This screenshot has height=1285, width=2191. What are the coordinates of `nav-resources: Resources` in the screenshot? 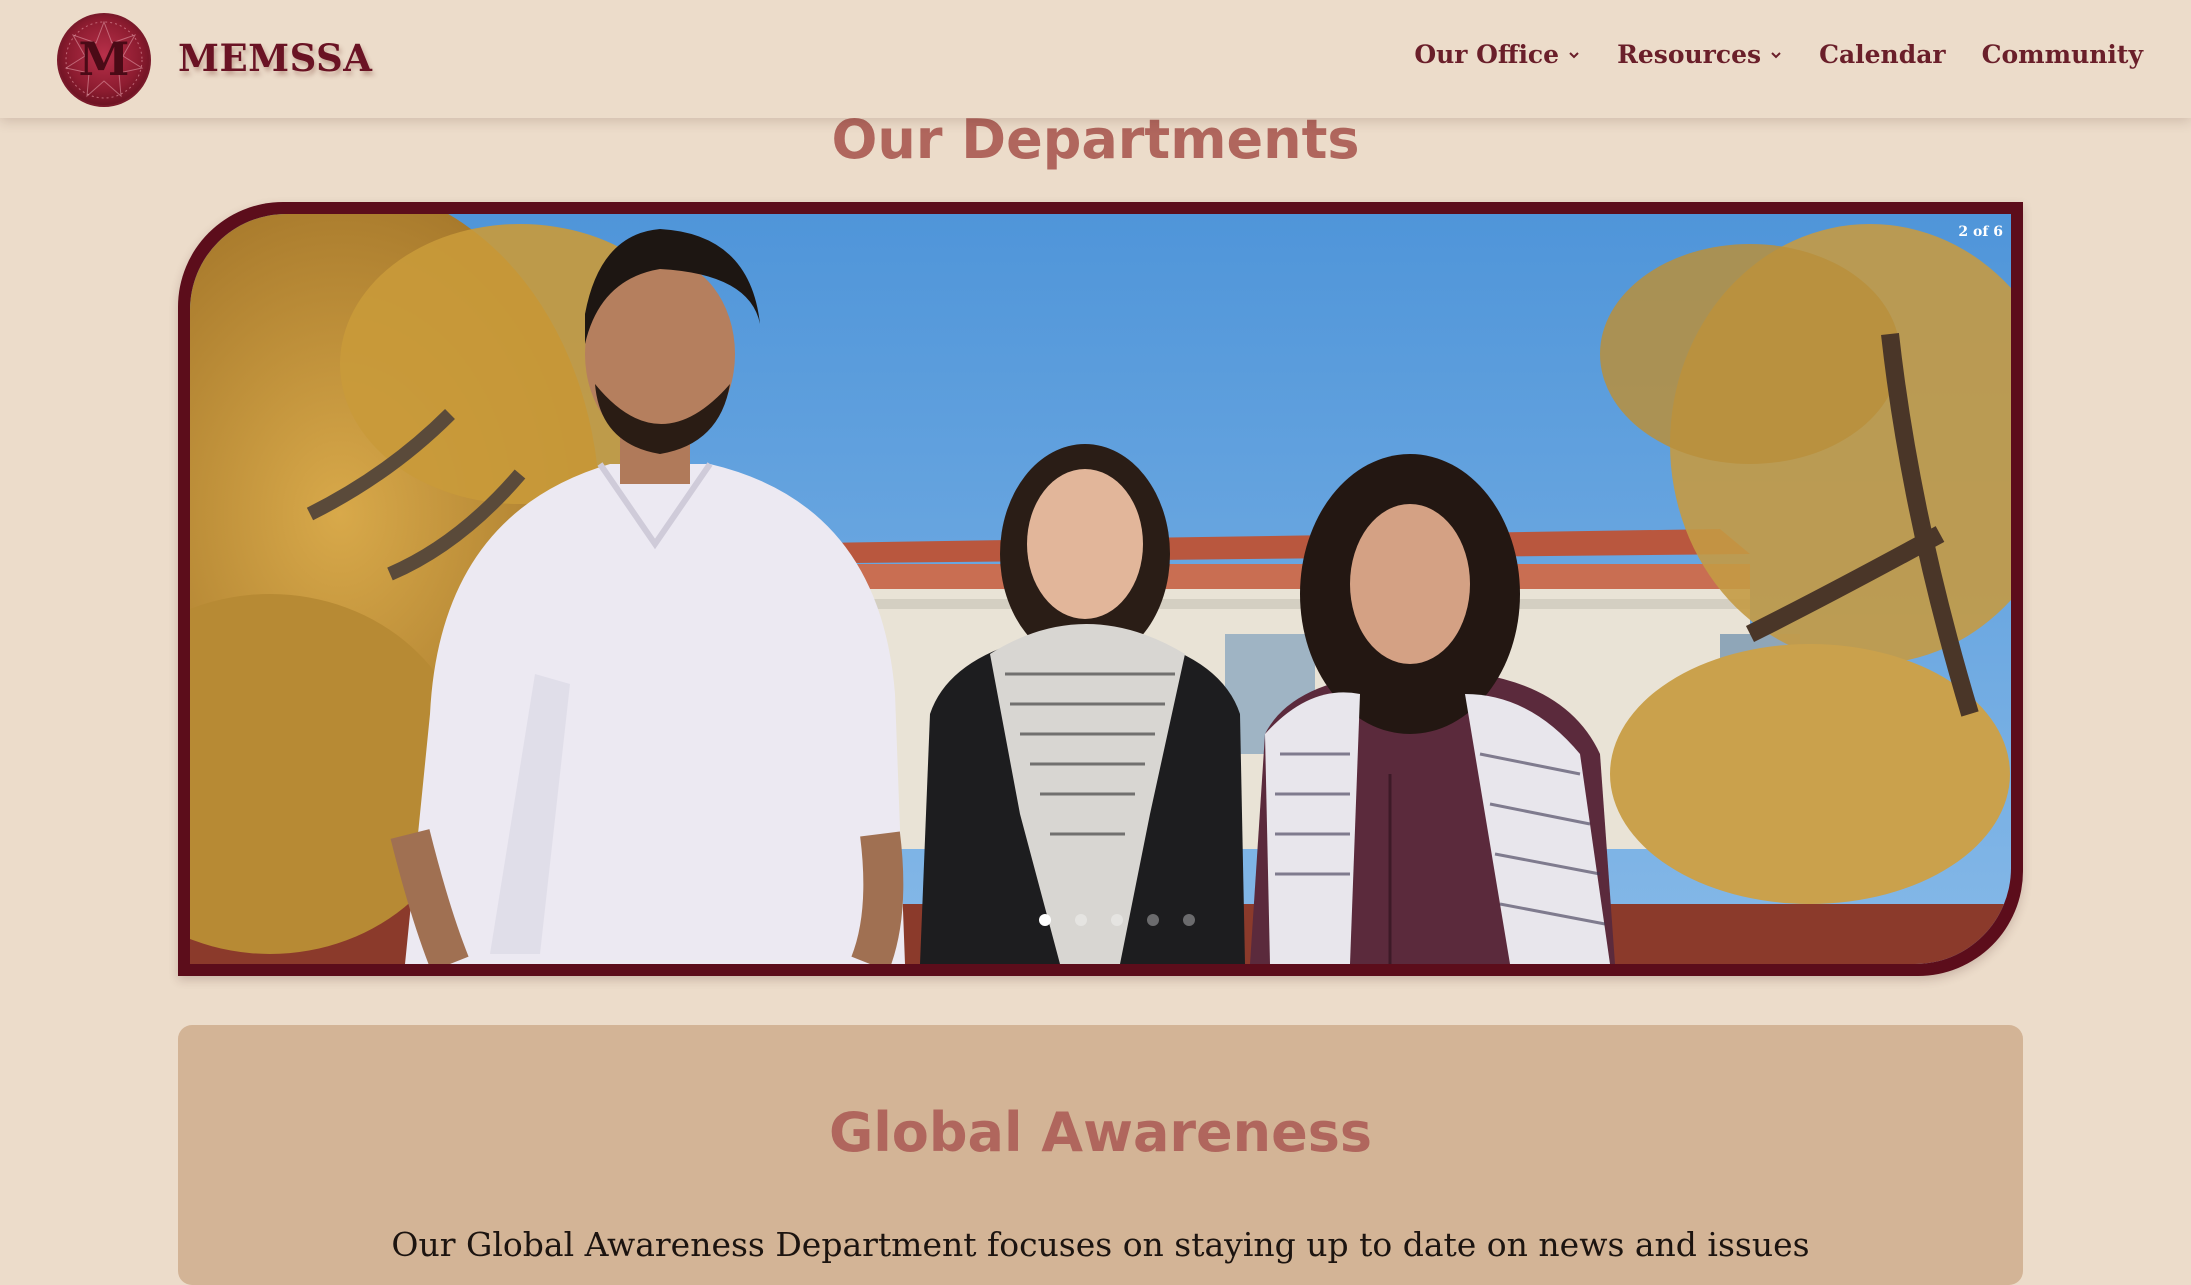 It's located at (1700, 54).